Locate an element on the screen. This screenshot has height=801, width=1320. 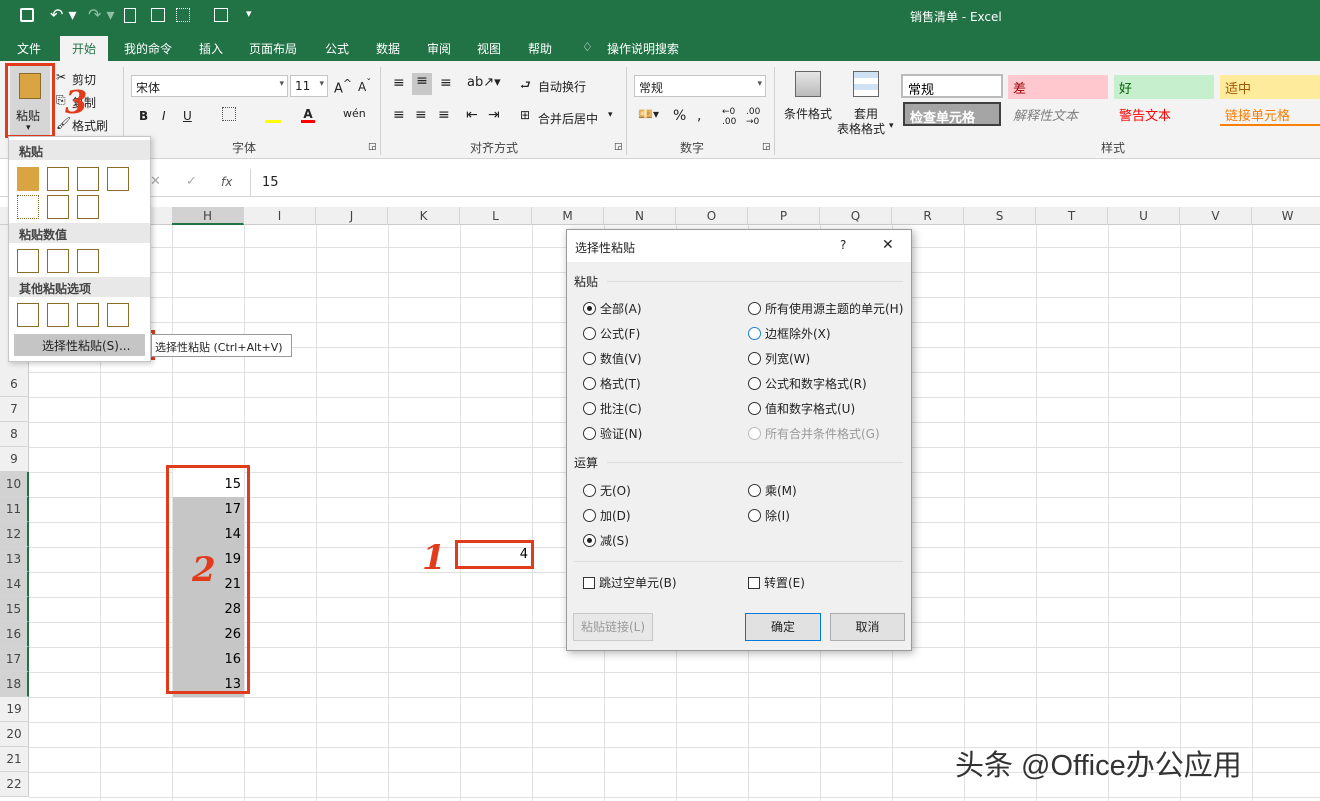
border-icon is located at coordinates (229, 114).